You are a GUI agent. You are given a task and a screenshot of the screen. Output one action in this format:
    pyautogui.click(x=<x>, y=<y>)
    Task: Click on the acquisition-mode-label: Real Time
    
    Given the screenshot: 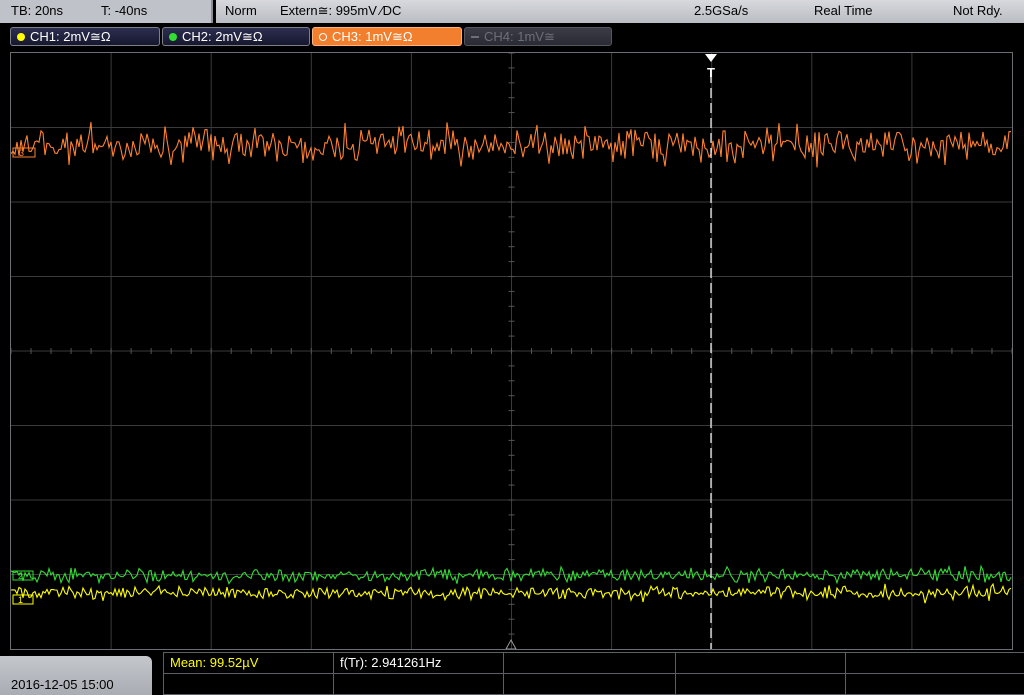 What is the action you would take?
    pyautogui.click(x=843, y=10)
    